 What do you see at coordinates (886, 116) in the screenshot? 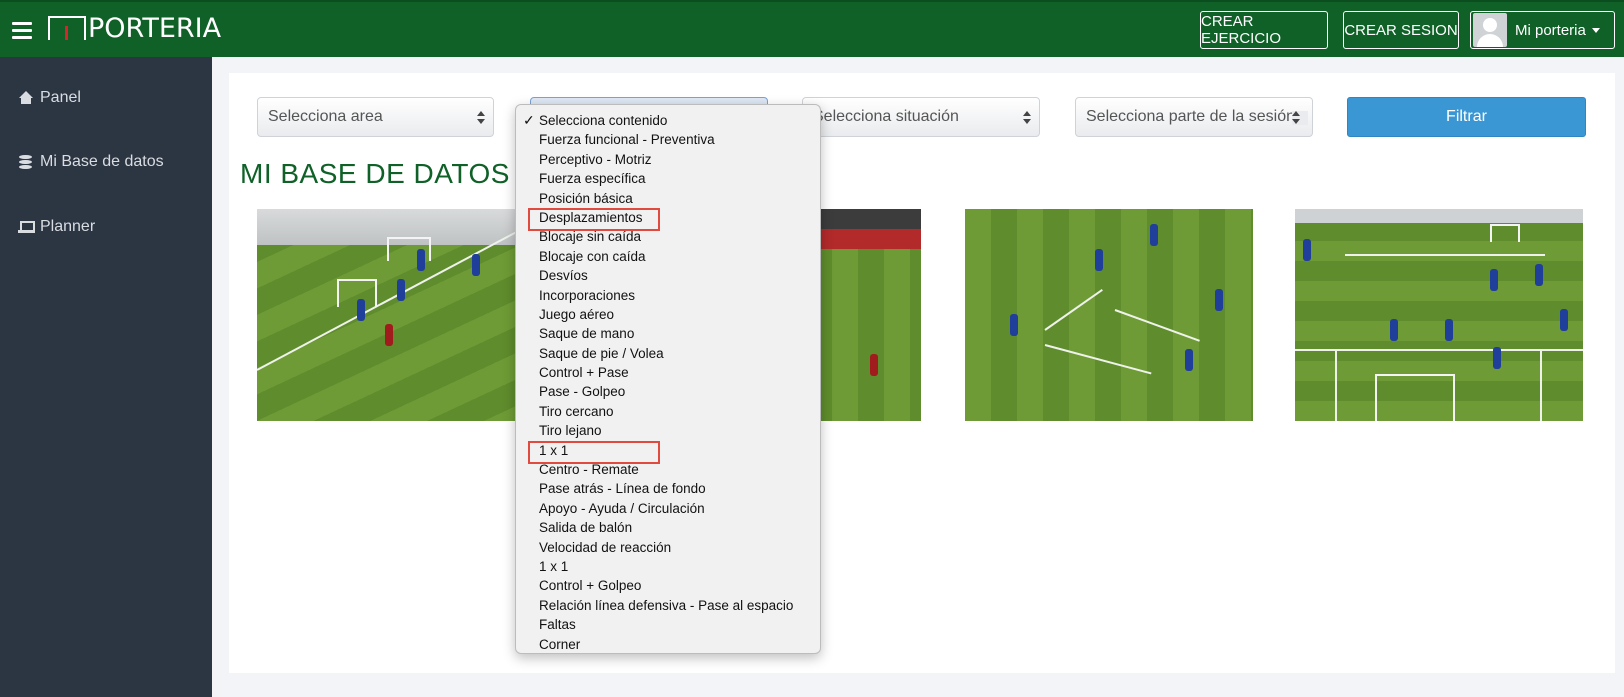
I see `situacion-select-value: Selecciona situación` at bounding box center [886, 116].